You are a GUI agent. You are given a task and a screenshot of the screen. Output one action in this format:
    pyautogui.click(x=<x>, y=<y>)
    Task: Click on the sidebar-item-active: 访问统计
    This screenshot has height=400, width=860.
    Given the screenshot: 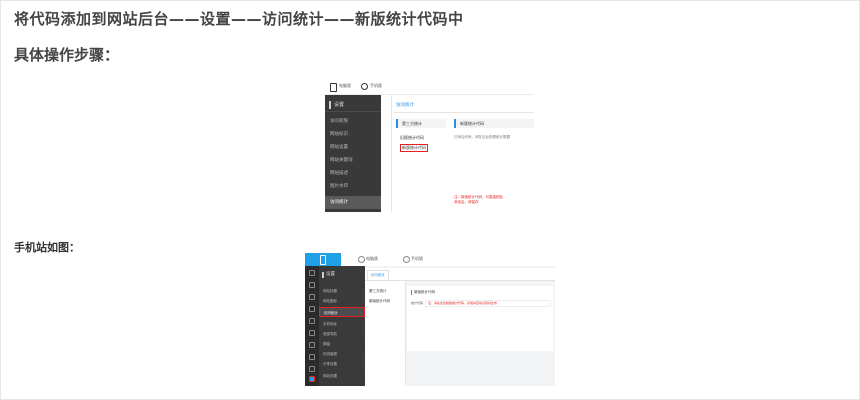 What is the action you would take?
    pyautogui.click(x=353, y=202)
    